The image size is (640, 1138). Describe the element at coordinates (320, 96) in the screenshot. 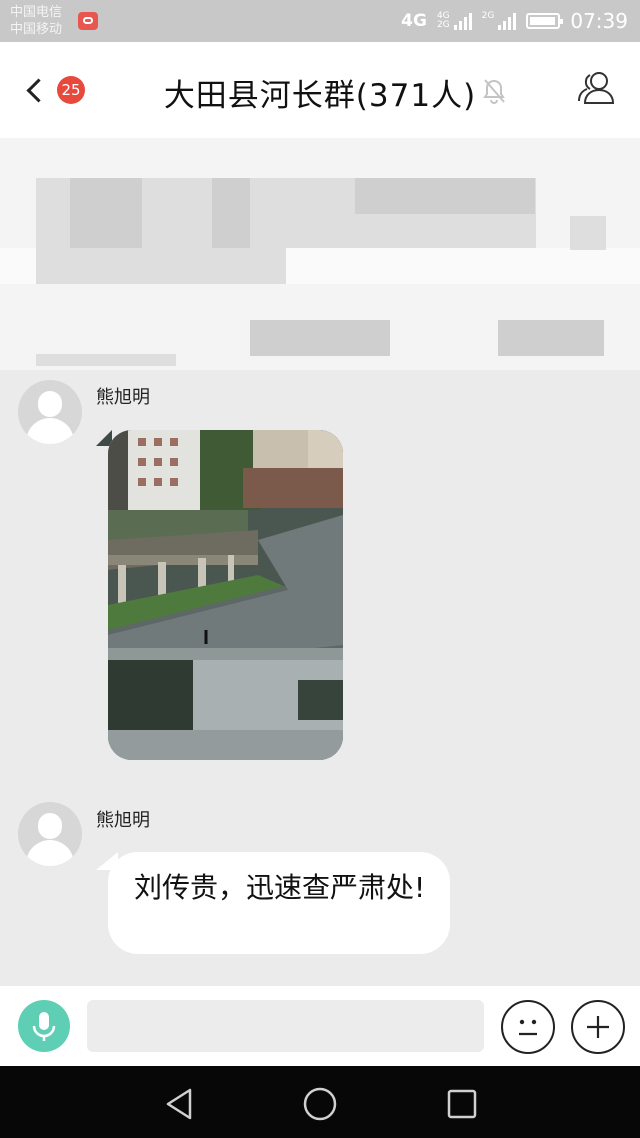

I see `chat-title: 大田县河长群(371人)` at that location.